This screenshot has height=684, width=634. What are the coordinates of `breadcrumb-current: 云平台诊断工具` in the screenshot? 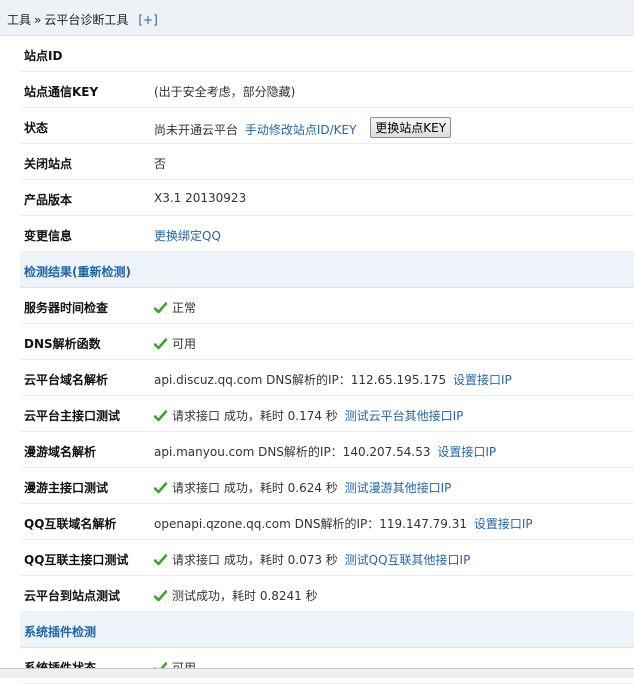 It's located at (86, 20).